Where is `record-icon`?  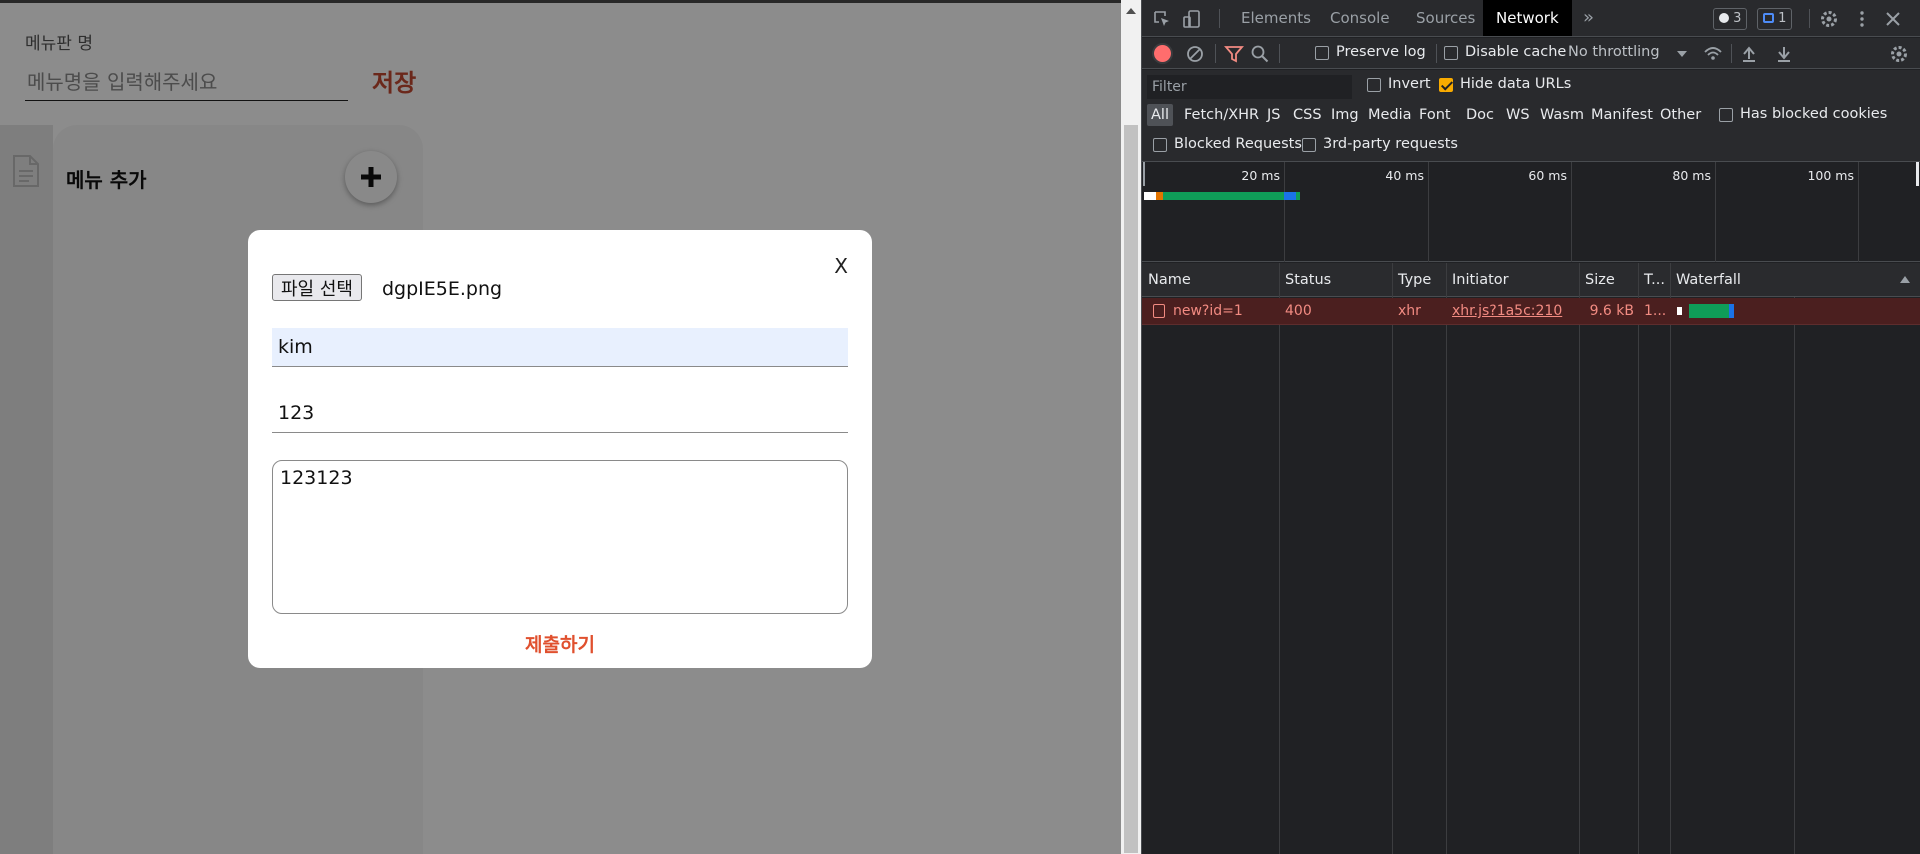
record-icon is located at coordinates (1162, 53).